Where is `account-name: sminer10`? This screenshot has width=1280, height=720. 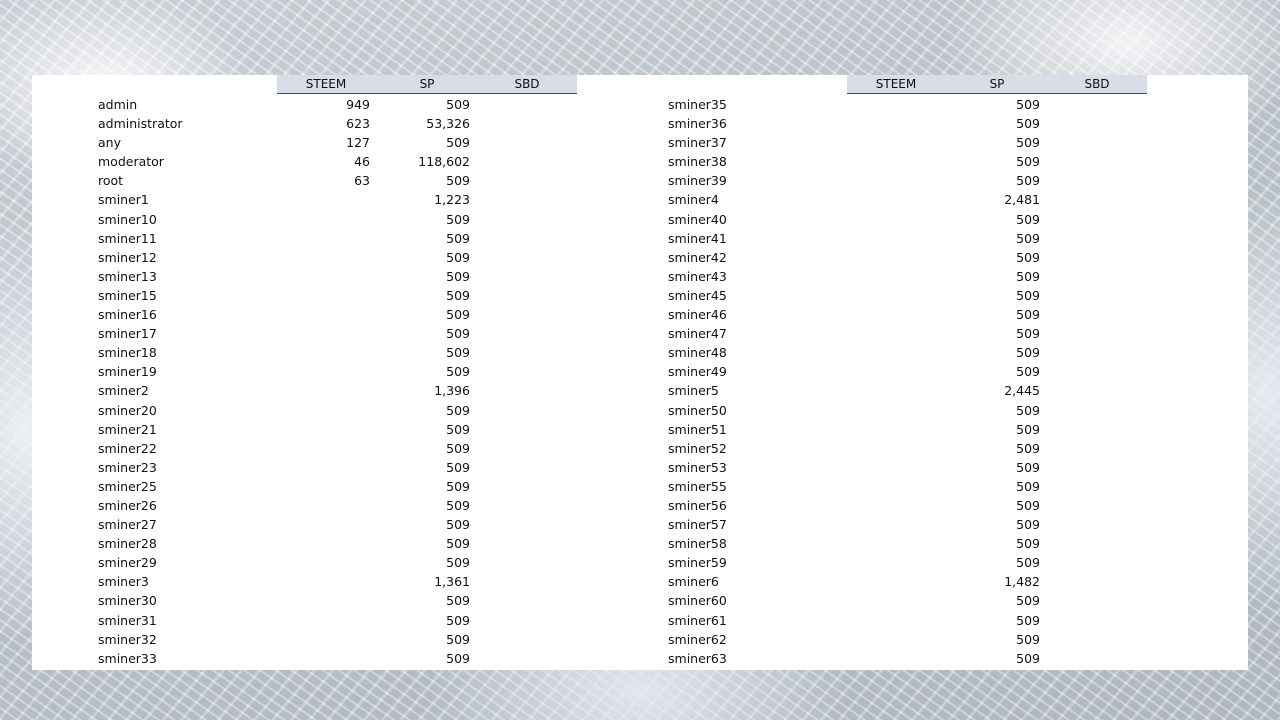
account-name: sminer10 is located at coordinates (127, 219).